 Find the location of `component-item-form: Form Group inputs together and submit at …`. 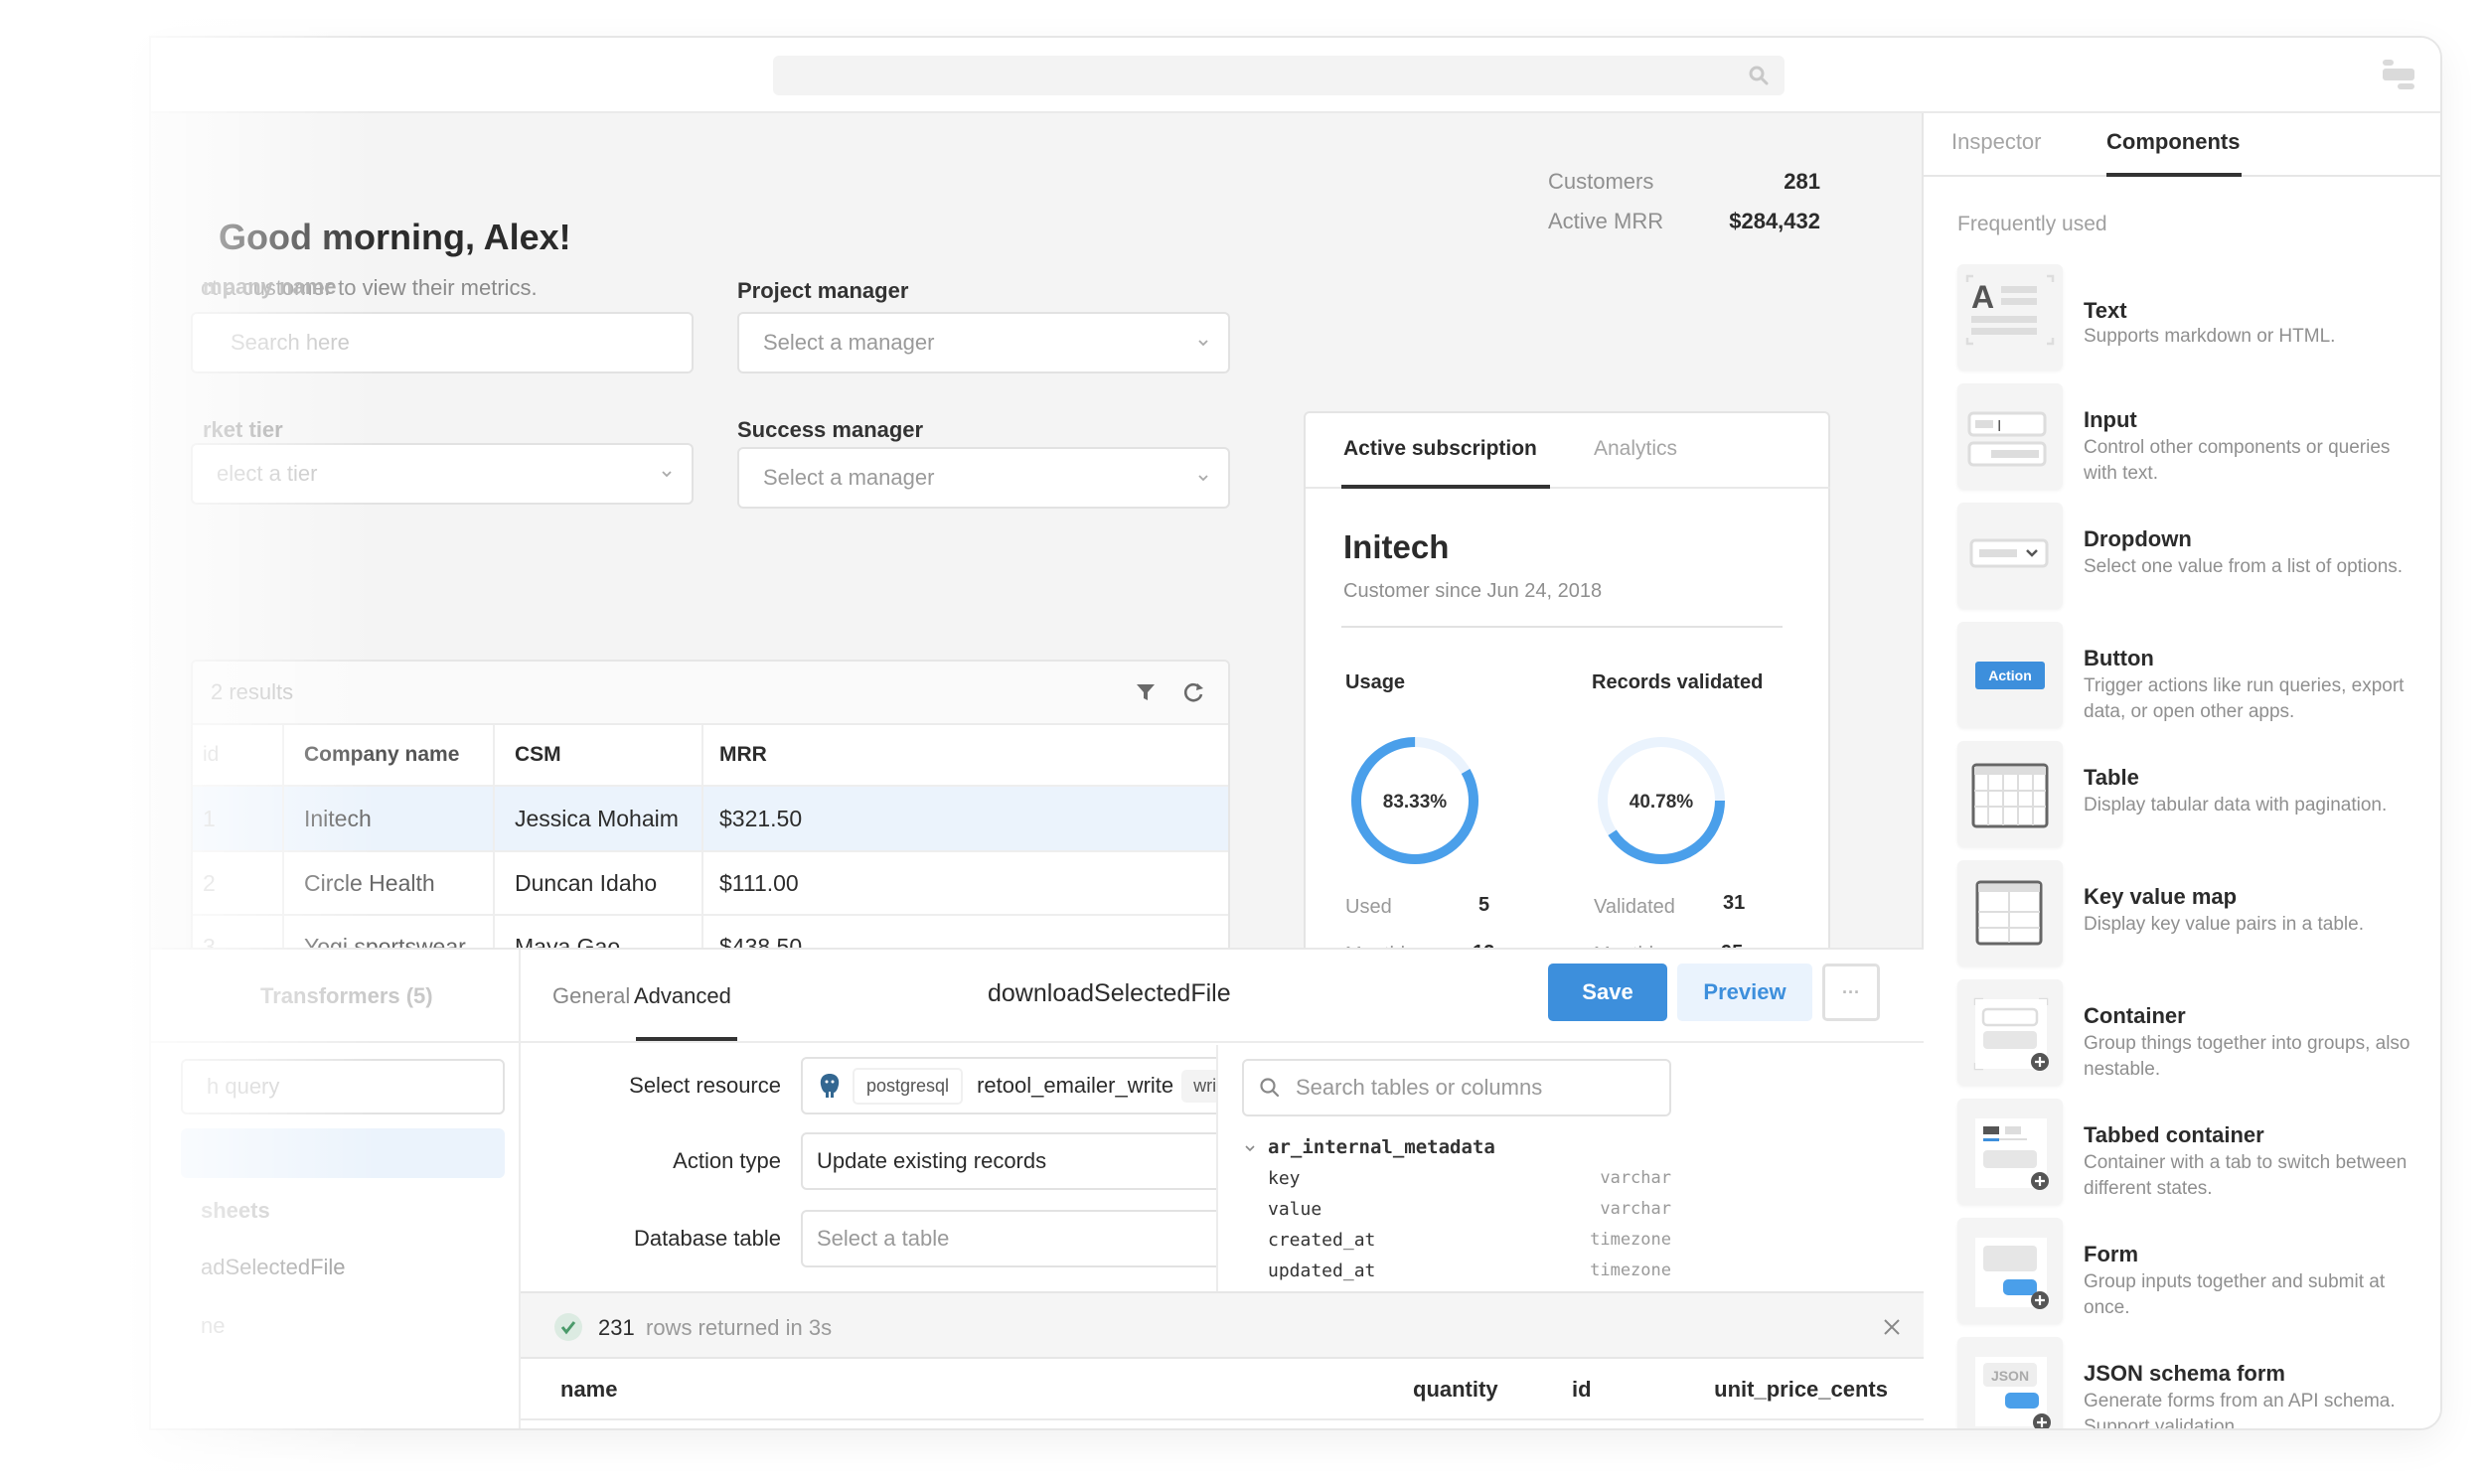

component-item-form: Form Group inputs together and submit at … is located at coordinates (2190, 1271).